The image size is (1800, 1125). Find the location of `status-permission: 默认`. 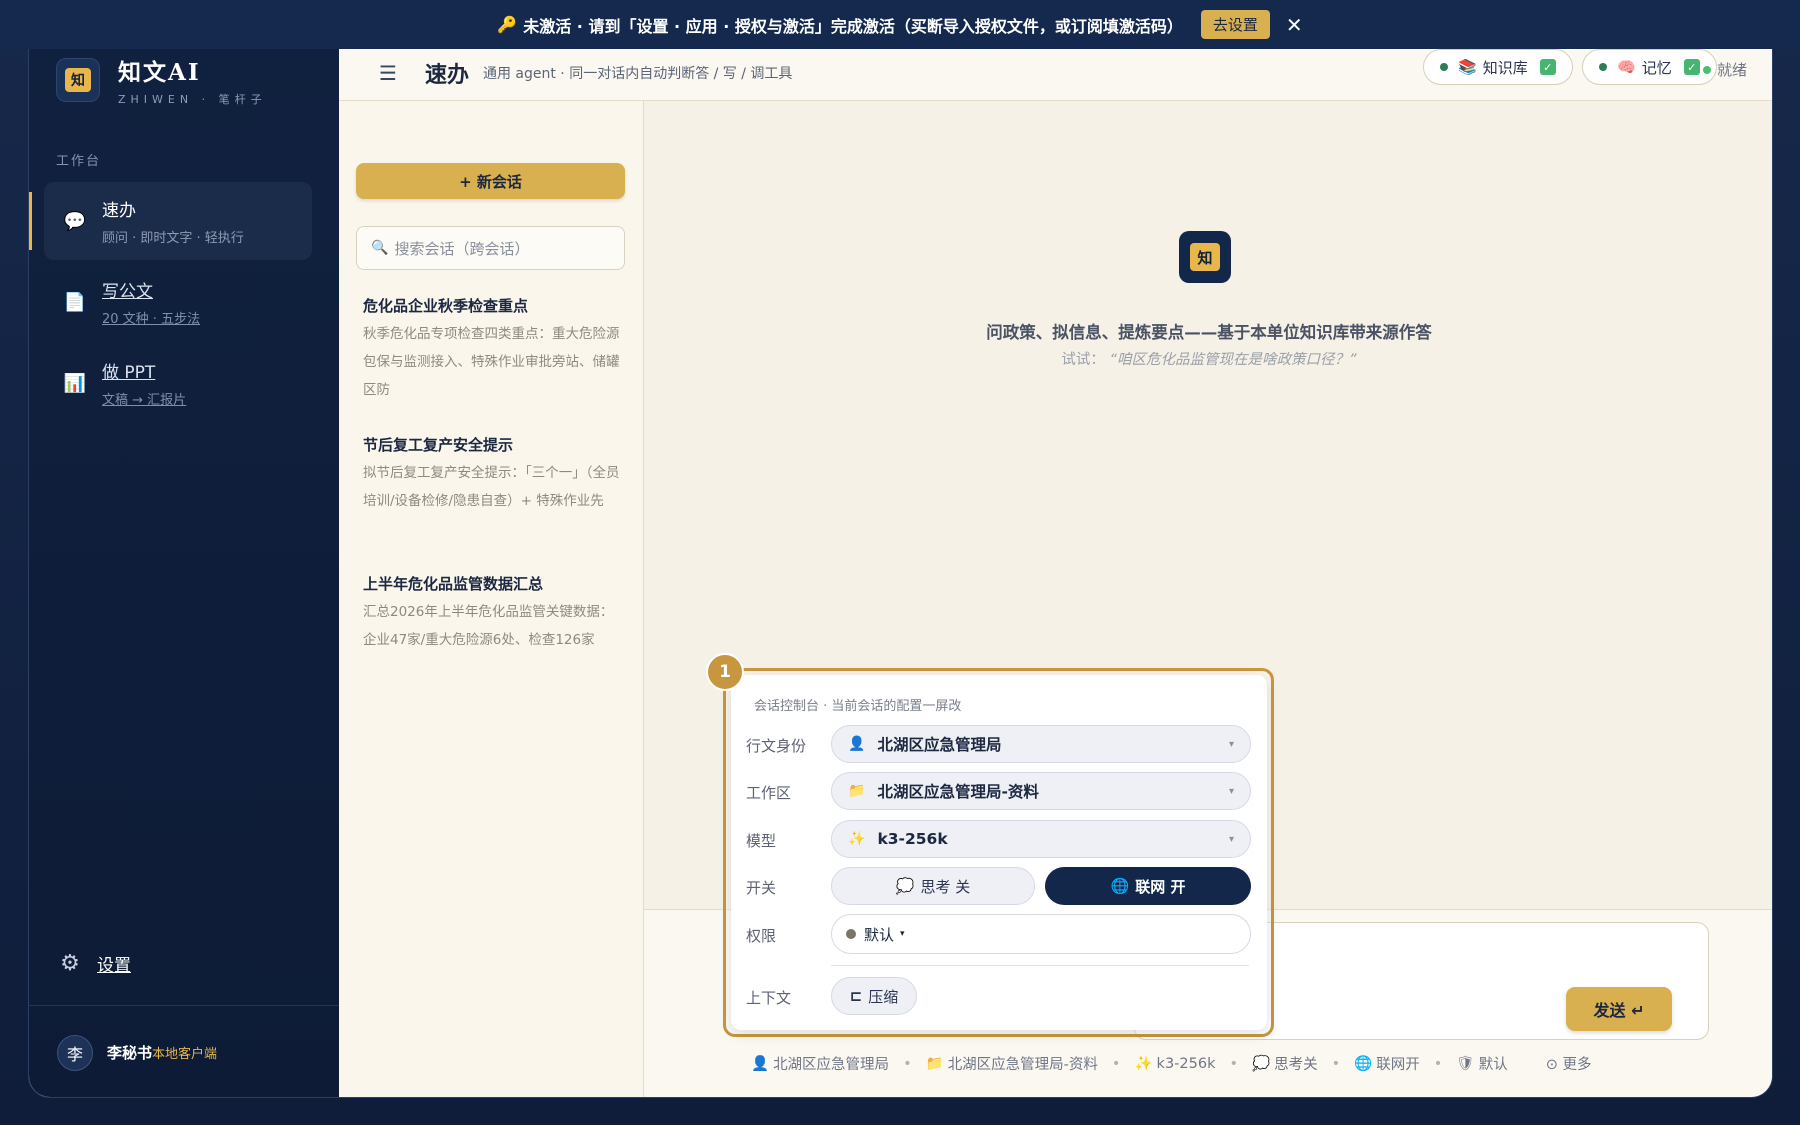

status-permission: 默认 is located at coordinates (1493, 1063).